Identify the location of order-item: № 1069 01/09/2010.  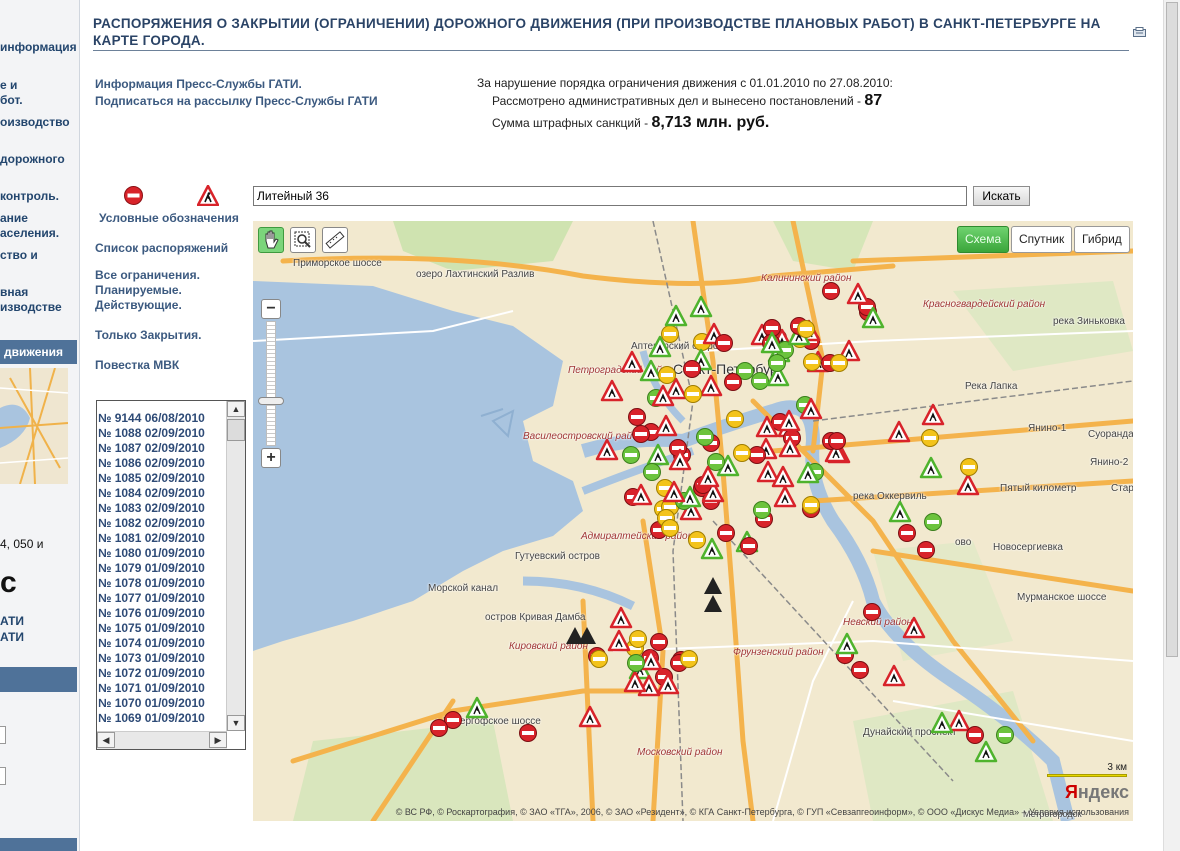
(161, 718).